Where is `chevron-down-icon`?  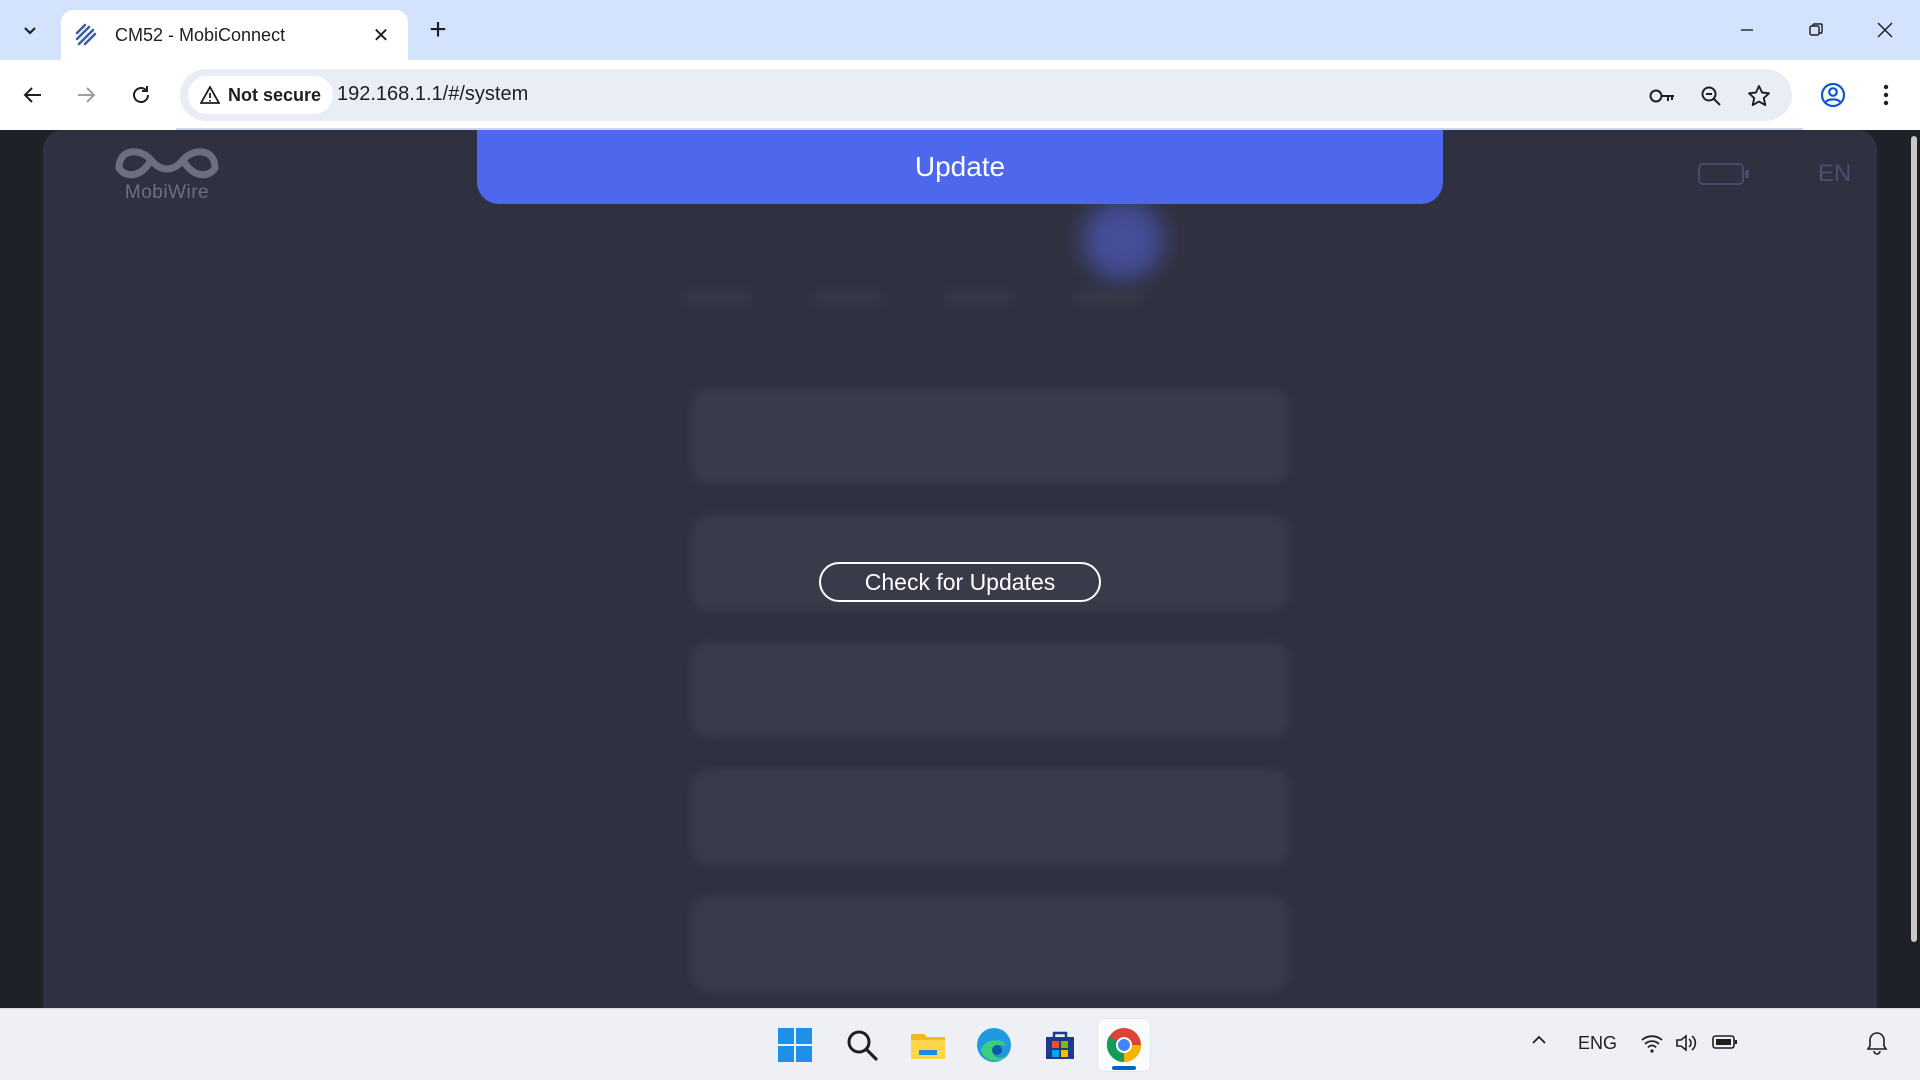 chevron-down-icon is located at coordinates (30, 31).